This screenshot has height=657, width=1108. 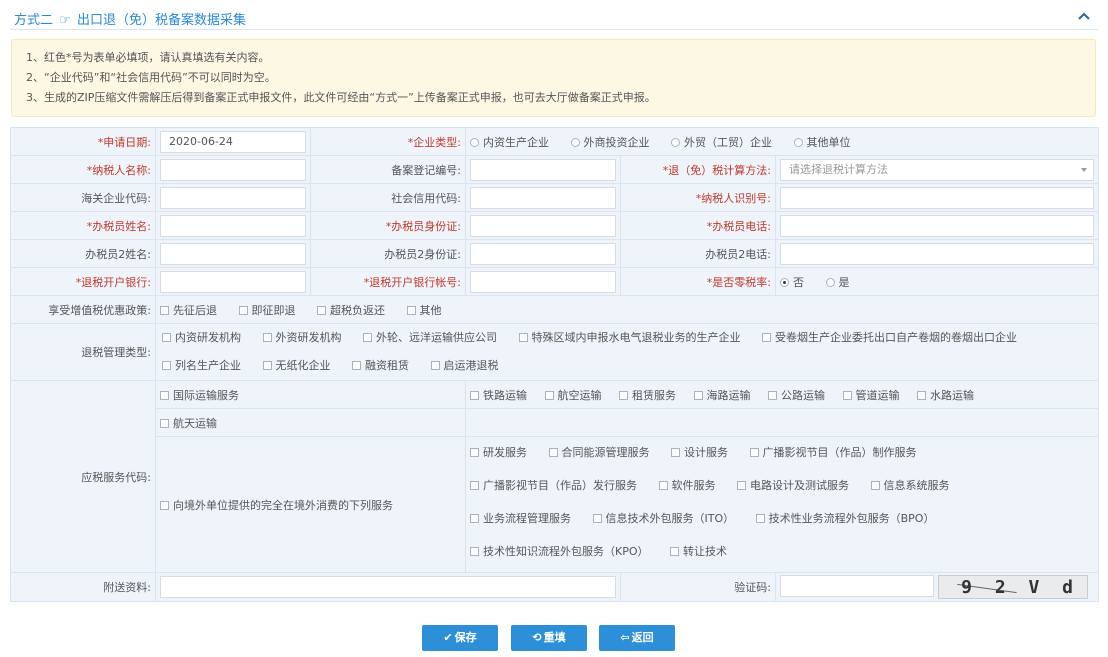 What do you see at coordinates (509, 142) in the screenshot?
I see `enterprise-type-option: 内资生产企业` at bounding box center [509, 142].